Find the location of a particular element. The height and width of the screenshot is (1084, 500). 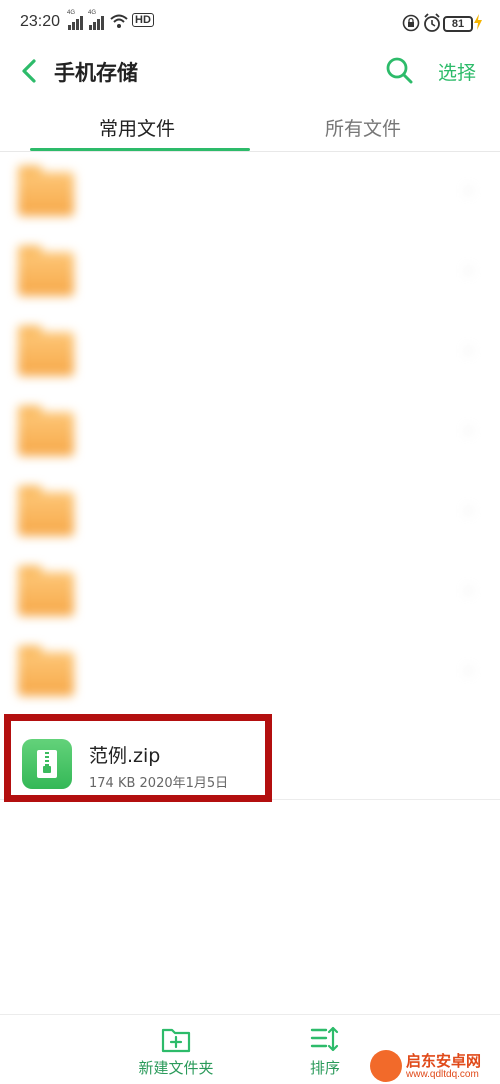

page-title: 手机存储 is located at coordinates (96, 73).